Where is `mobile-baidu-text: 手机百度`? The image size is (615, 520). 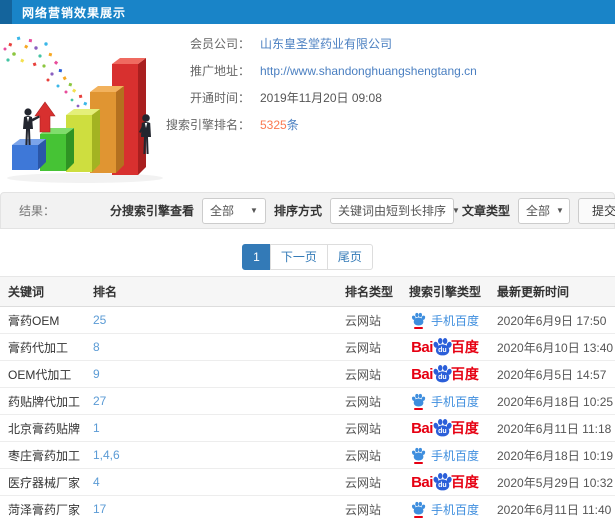 mobile-baidu-text: 手机百度 is located at coordinates (454, 455).